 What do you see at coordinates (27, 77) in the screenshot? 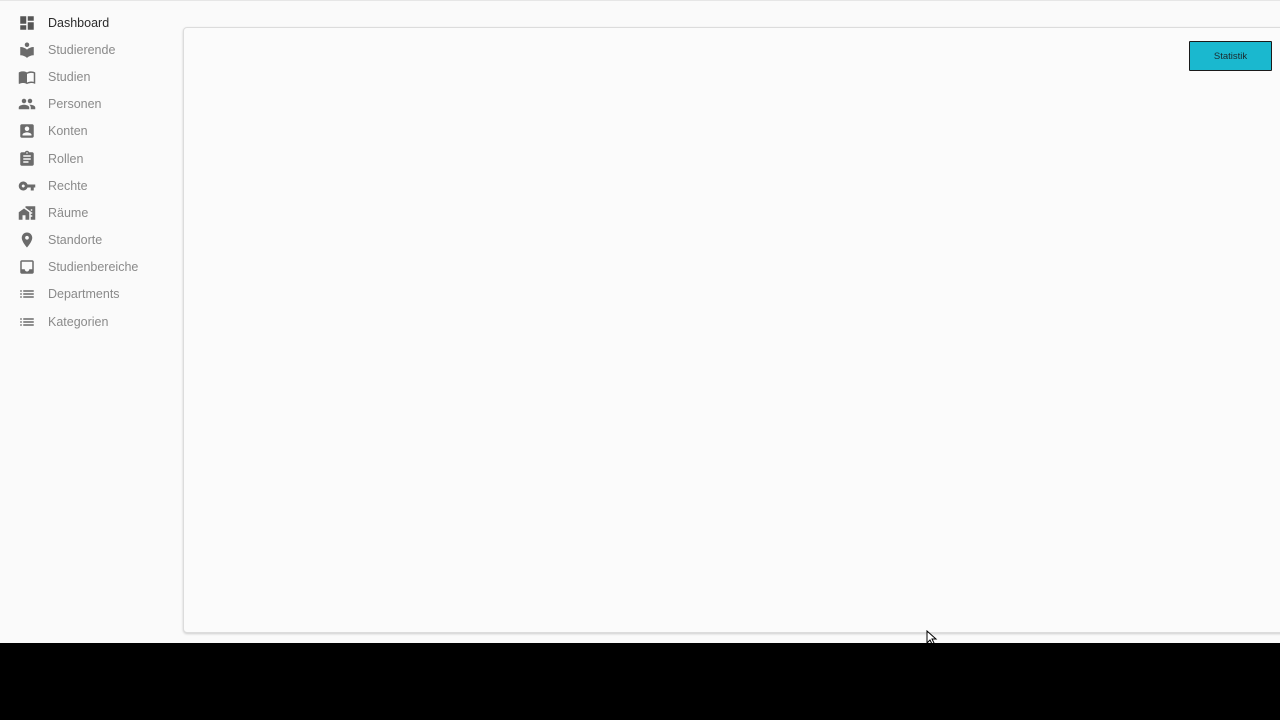
I see `book-icon` at bounding box center [27, 77].